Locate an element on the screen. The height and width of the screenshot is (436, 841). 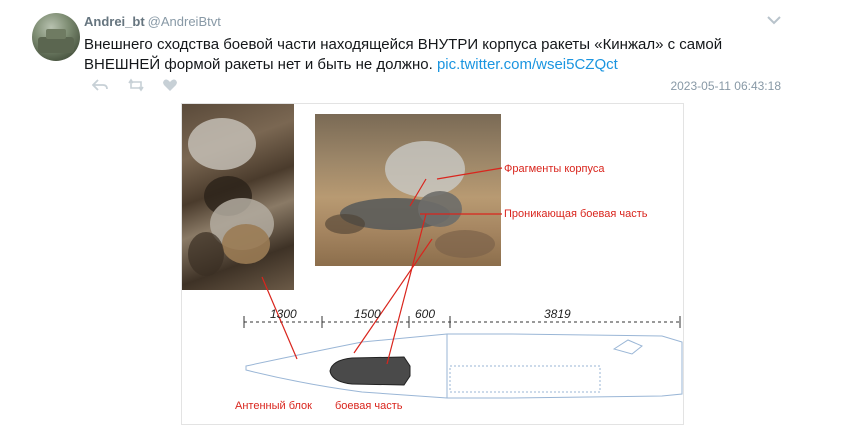
timestamp: 2023-05-11 06:43:18 is located at coordinates (725, 86).